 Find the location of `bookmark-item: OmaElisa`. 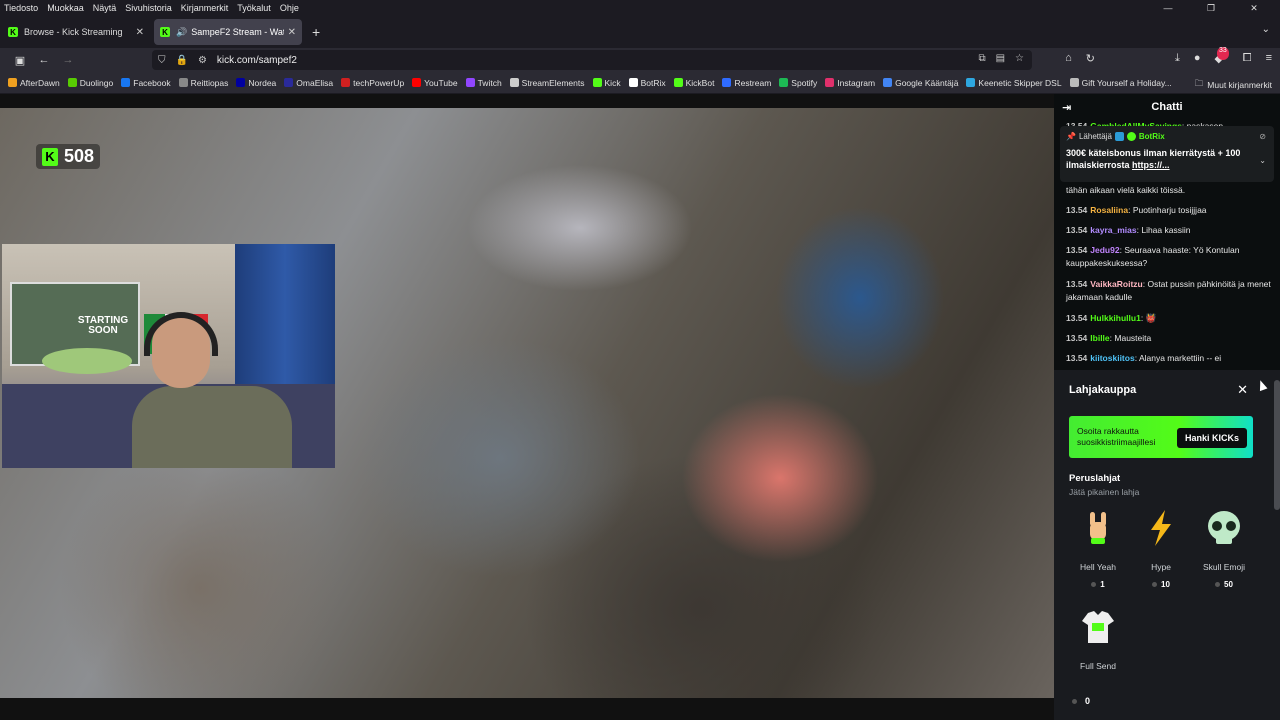

bookmark-item: OmaElisa is located at coordinates (308, 83).